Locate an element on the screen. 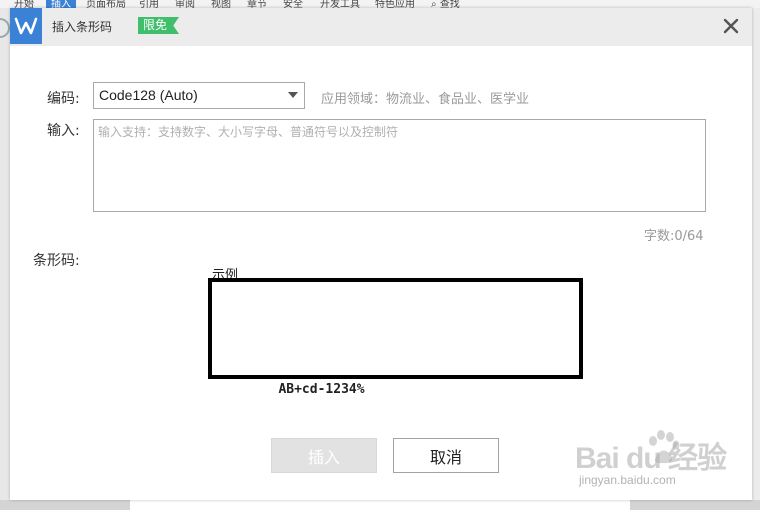  document-page is located at coordinates (380, 505).